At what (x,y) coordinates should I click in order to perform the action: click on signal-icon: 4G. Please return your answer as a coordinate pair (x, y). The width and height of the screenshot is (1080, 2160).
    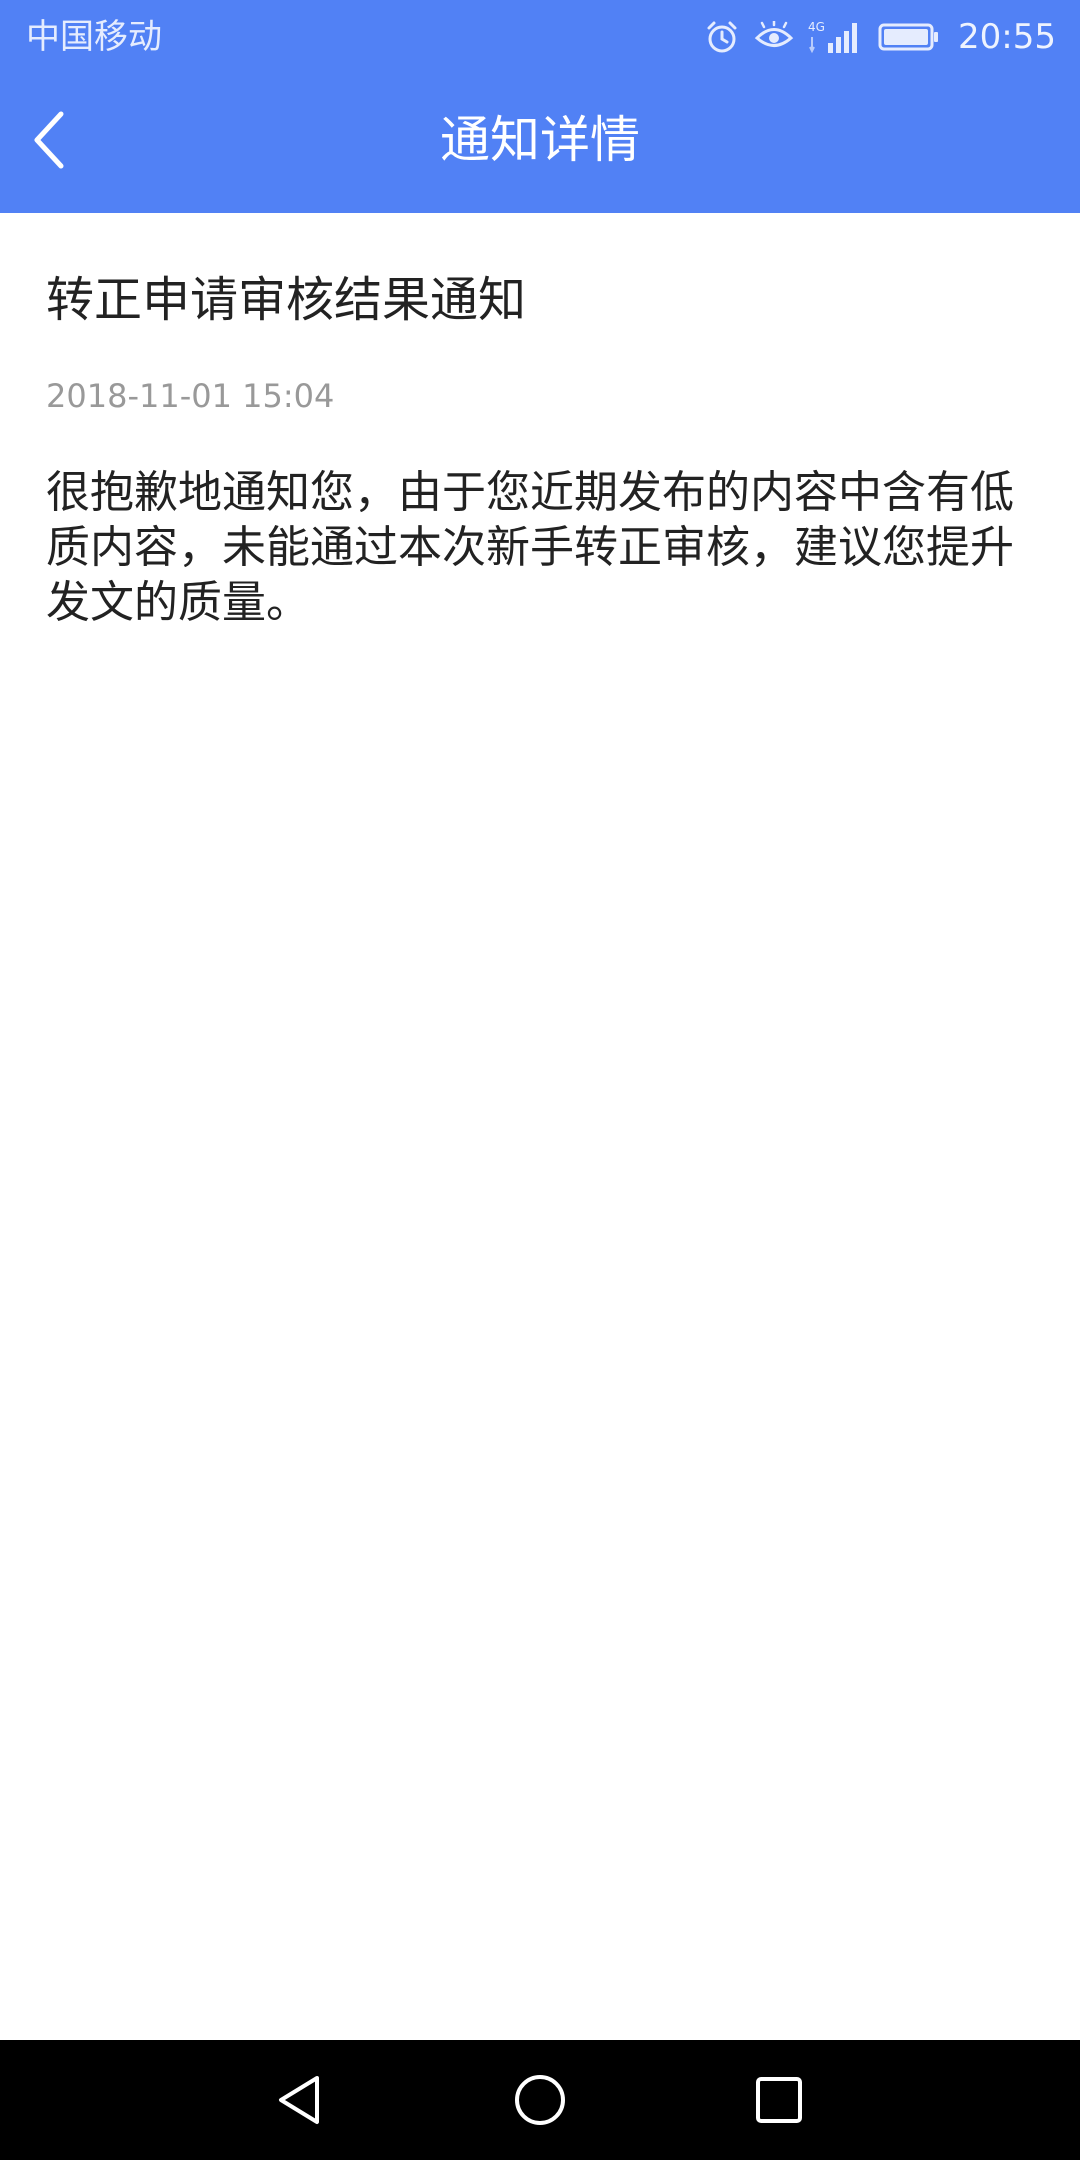
    Looking at the image, I should click on (836, 37).